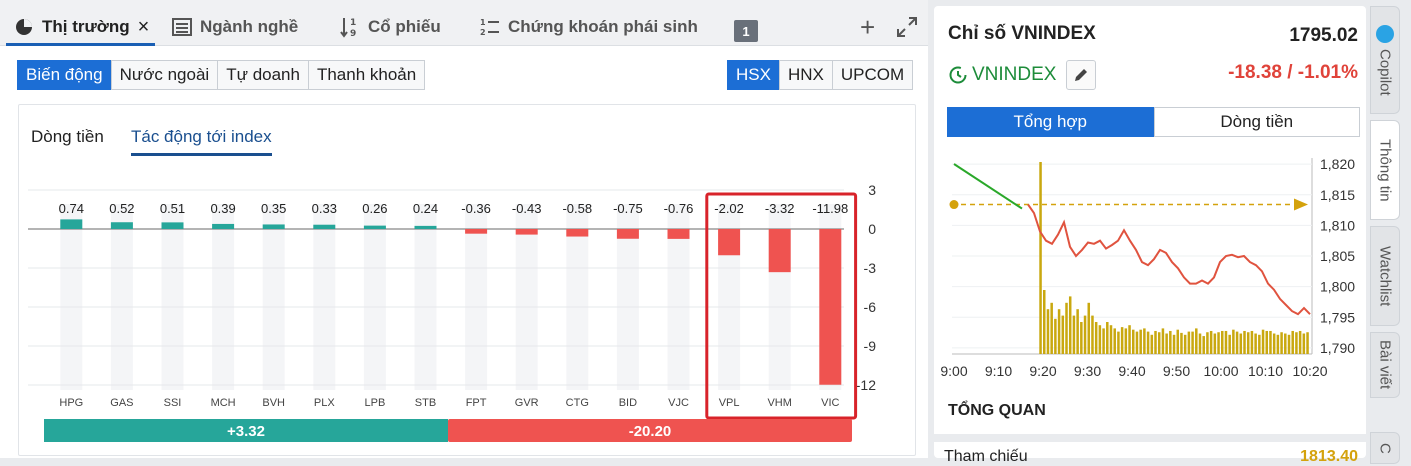 Image resolution: width=1411 pixels, height=466 pixels. I want to click on seg-proprietary: Tự doanh, so click(263, 75).